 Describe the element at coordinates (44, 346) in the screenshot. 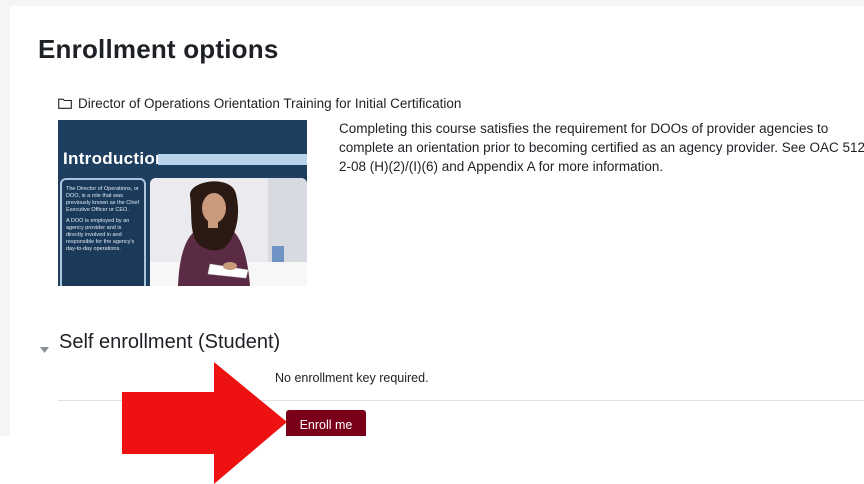

I see `caret-down-icon` at that location.